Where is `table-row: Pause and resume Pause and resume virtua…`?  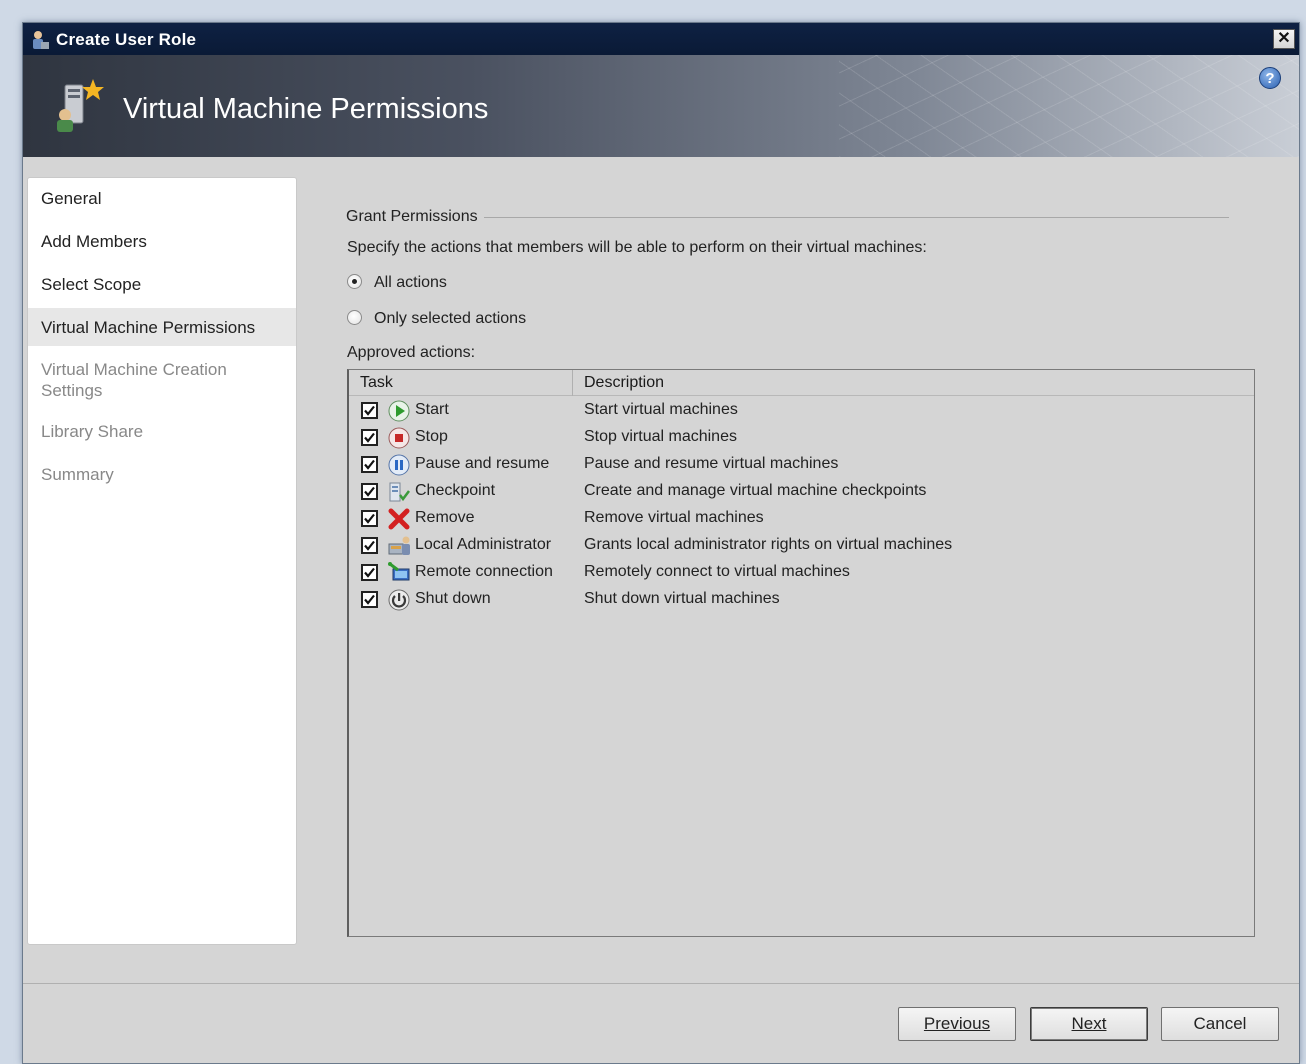
table-row: Pause and resume Pause and resume virtua… is located at coordinates (801, 464).